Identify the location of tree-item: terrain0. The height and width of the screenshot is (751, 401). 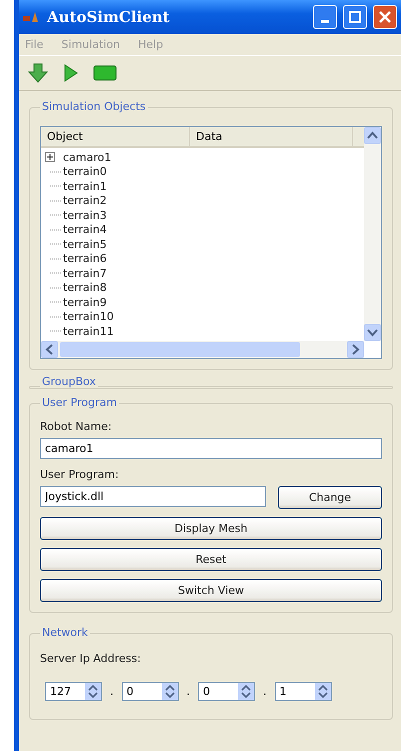
(85, 171).